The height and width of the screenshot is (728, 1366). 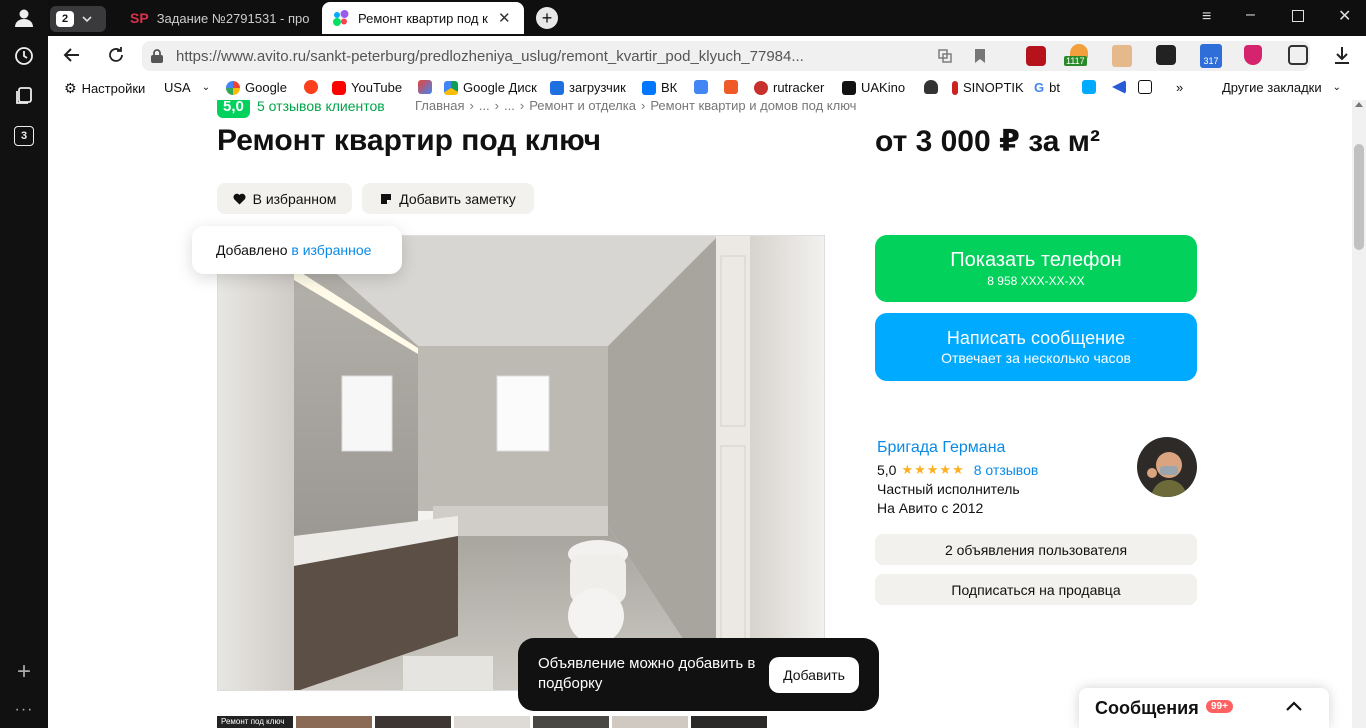 I want to click on extension-shield-icon, so click(x=1253, y=55).